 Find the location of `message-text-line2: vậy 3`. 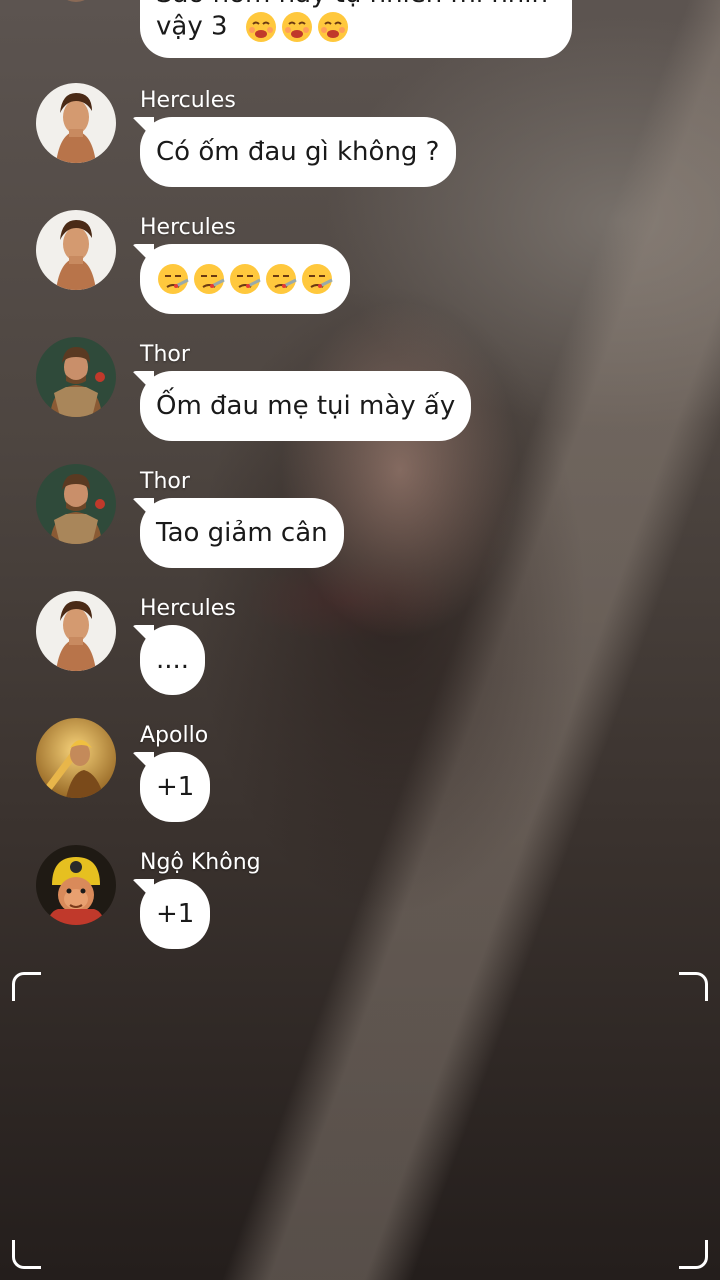

message-text-line2: vậy 3 is located at coordinates (253, 27).